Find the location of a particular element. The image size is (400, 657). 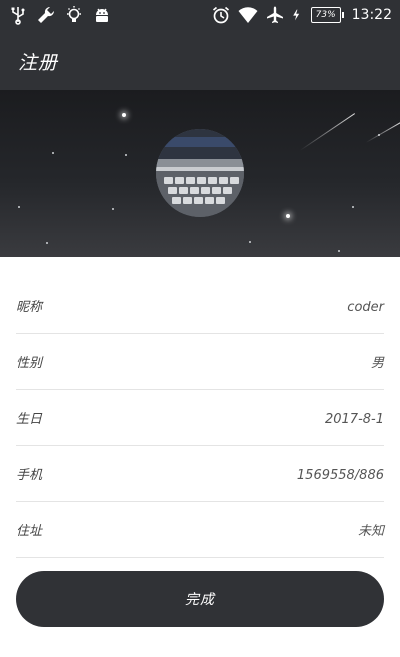

phone-row: 手机 1569558/886 is located at coordinates (200, 474).